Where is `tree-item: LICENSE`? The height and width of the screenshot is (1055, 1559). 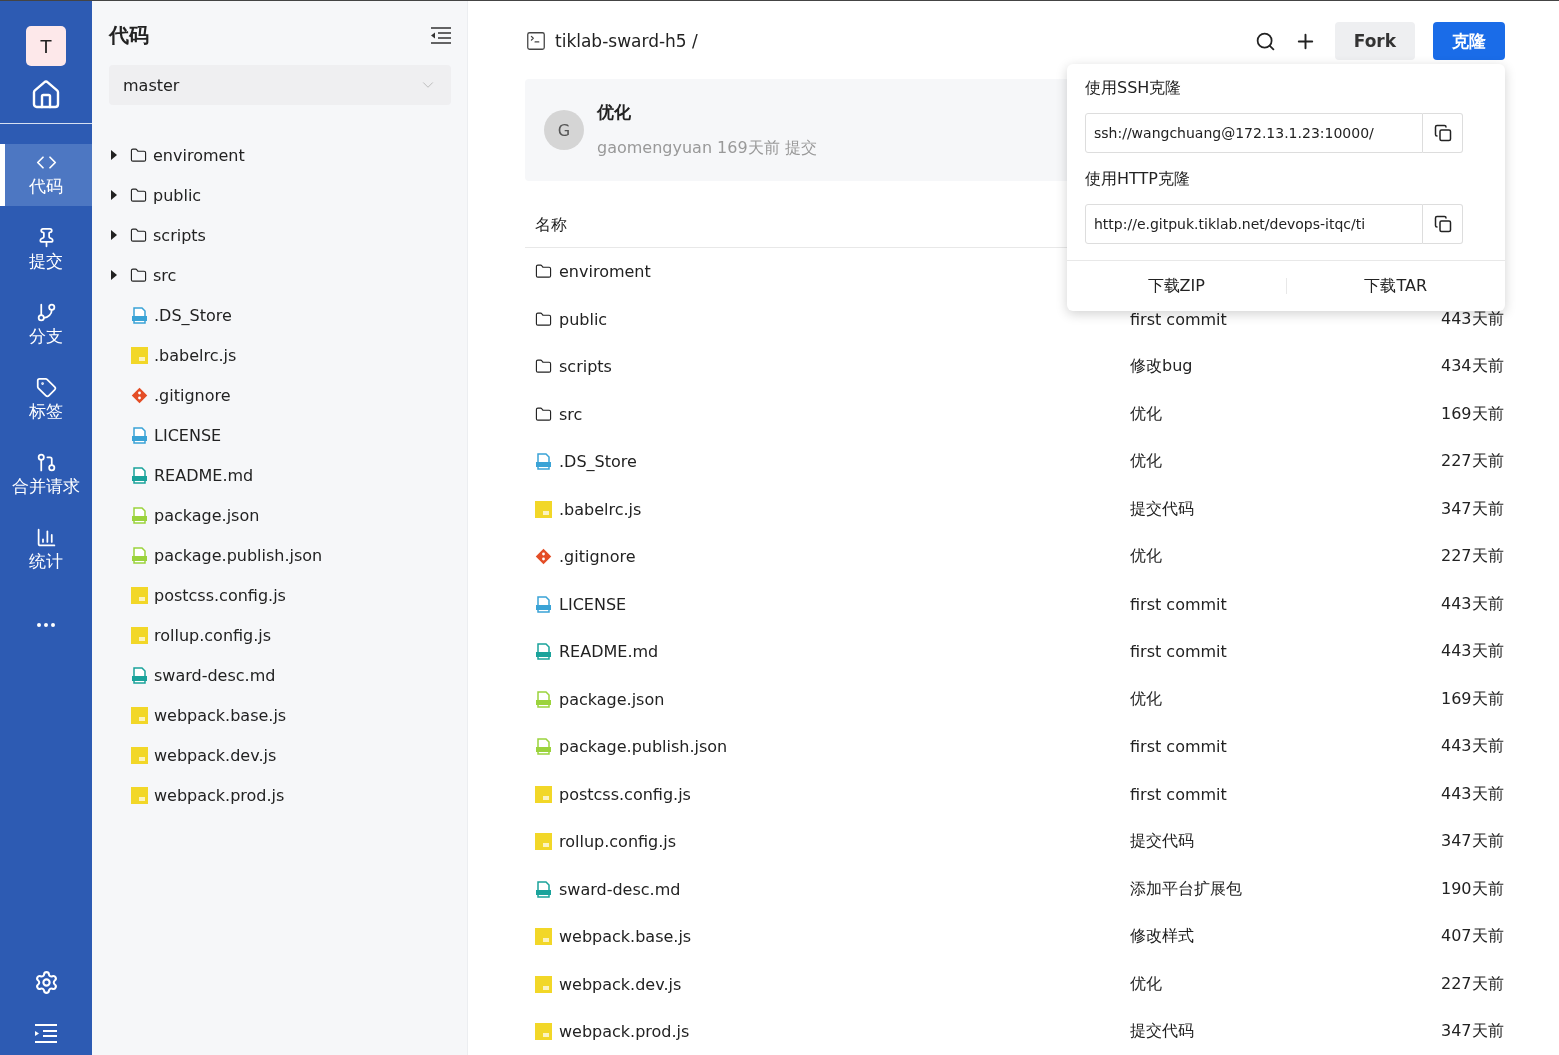 tree-item: LICENSE is located at coordinates (280, 435).